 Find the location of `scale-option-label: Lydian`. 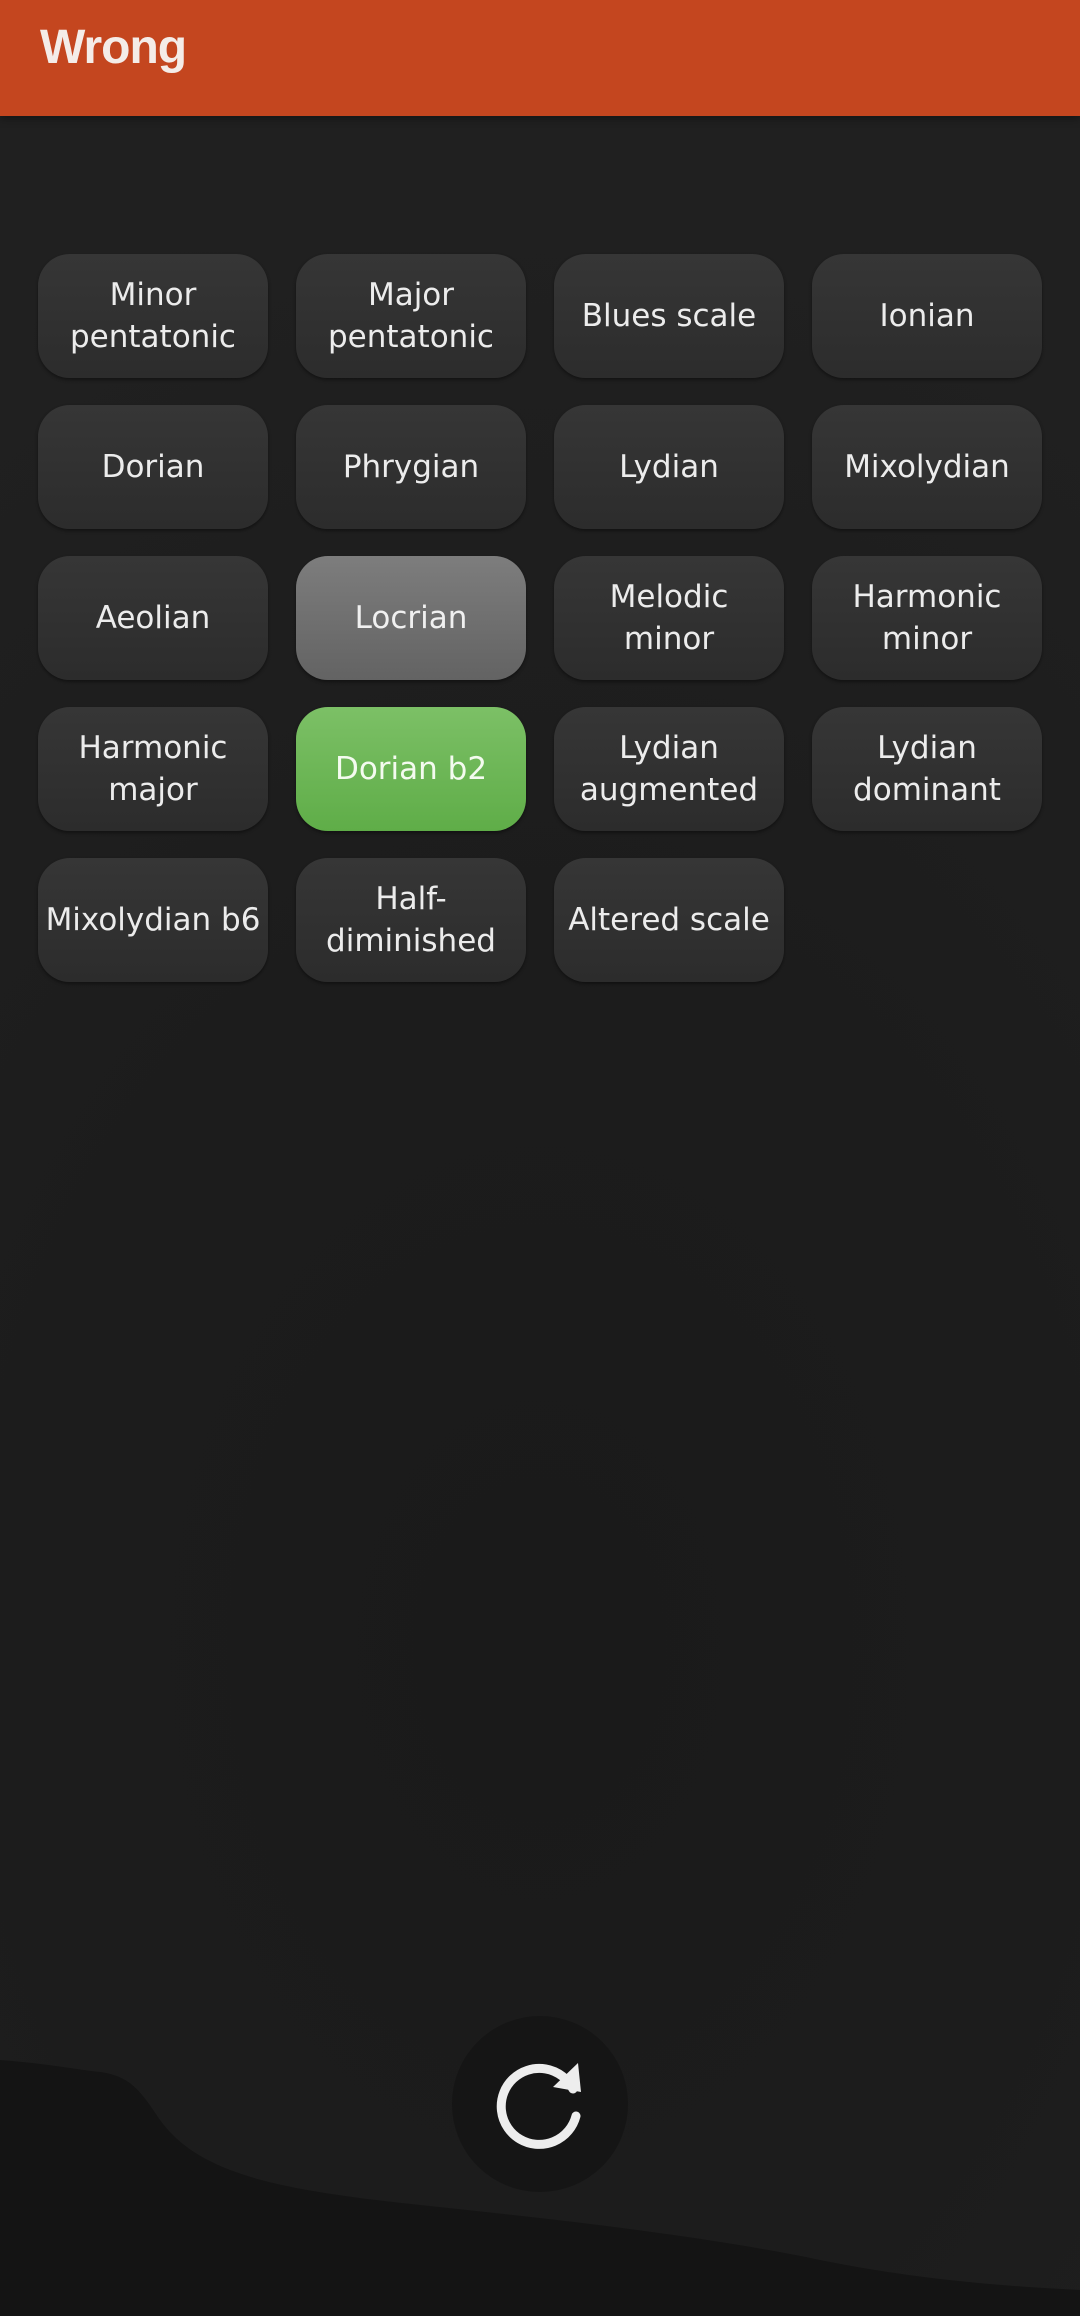

scale-option-label: Lydian is located at coordinates (669, 467).